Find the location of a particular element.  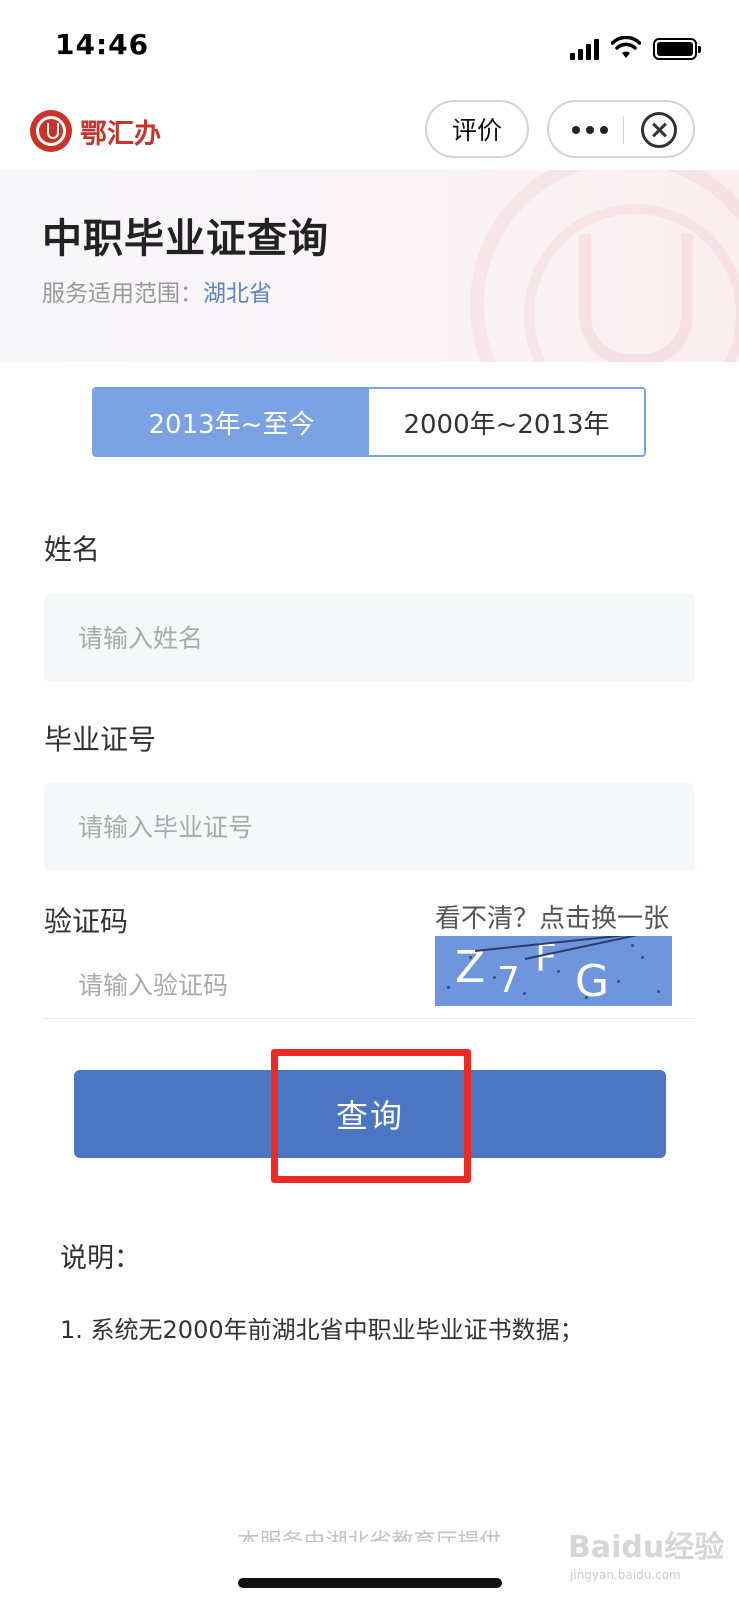

period-tabs: 2013年~至今 2000年~2013年 is located at coordinates (369, 422).